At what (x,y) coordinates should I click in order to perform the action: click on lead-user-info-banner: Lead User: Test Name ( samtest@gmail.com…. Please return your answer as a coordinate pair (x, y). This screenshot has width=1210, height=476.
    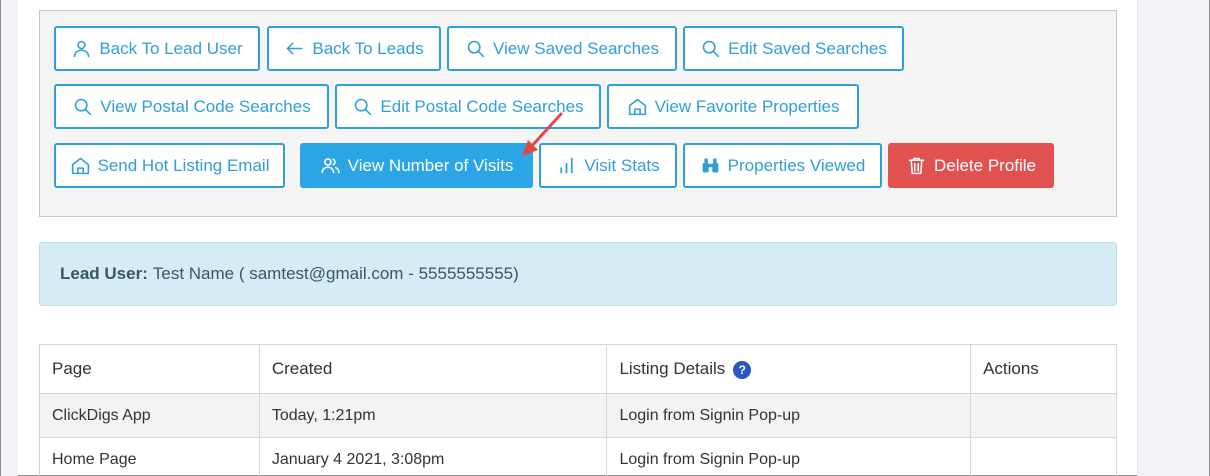
    Looking at the image, I should click on (578, 274).